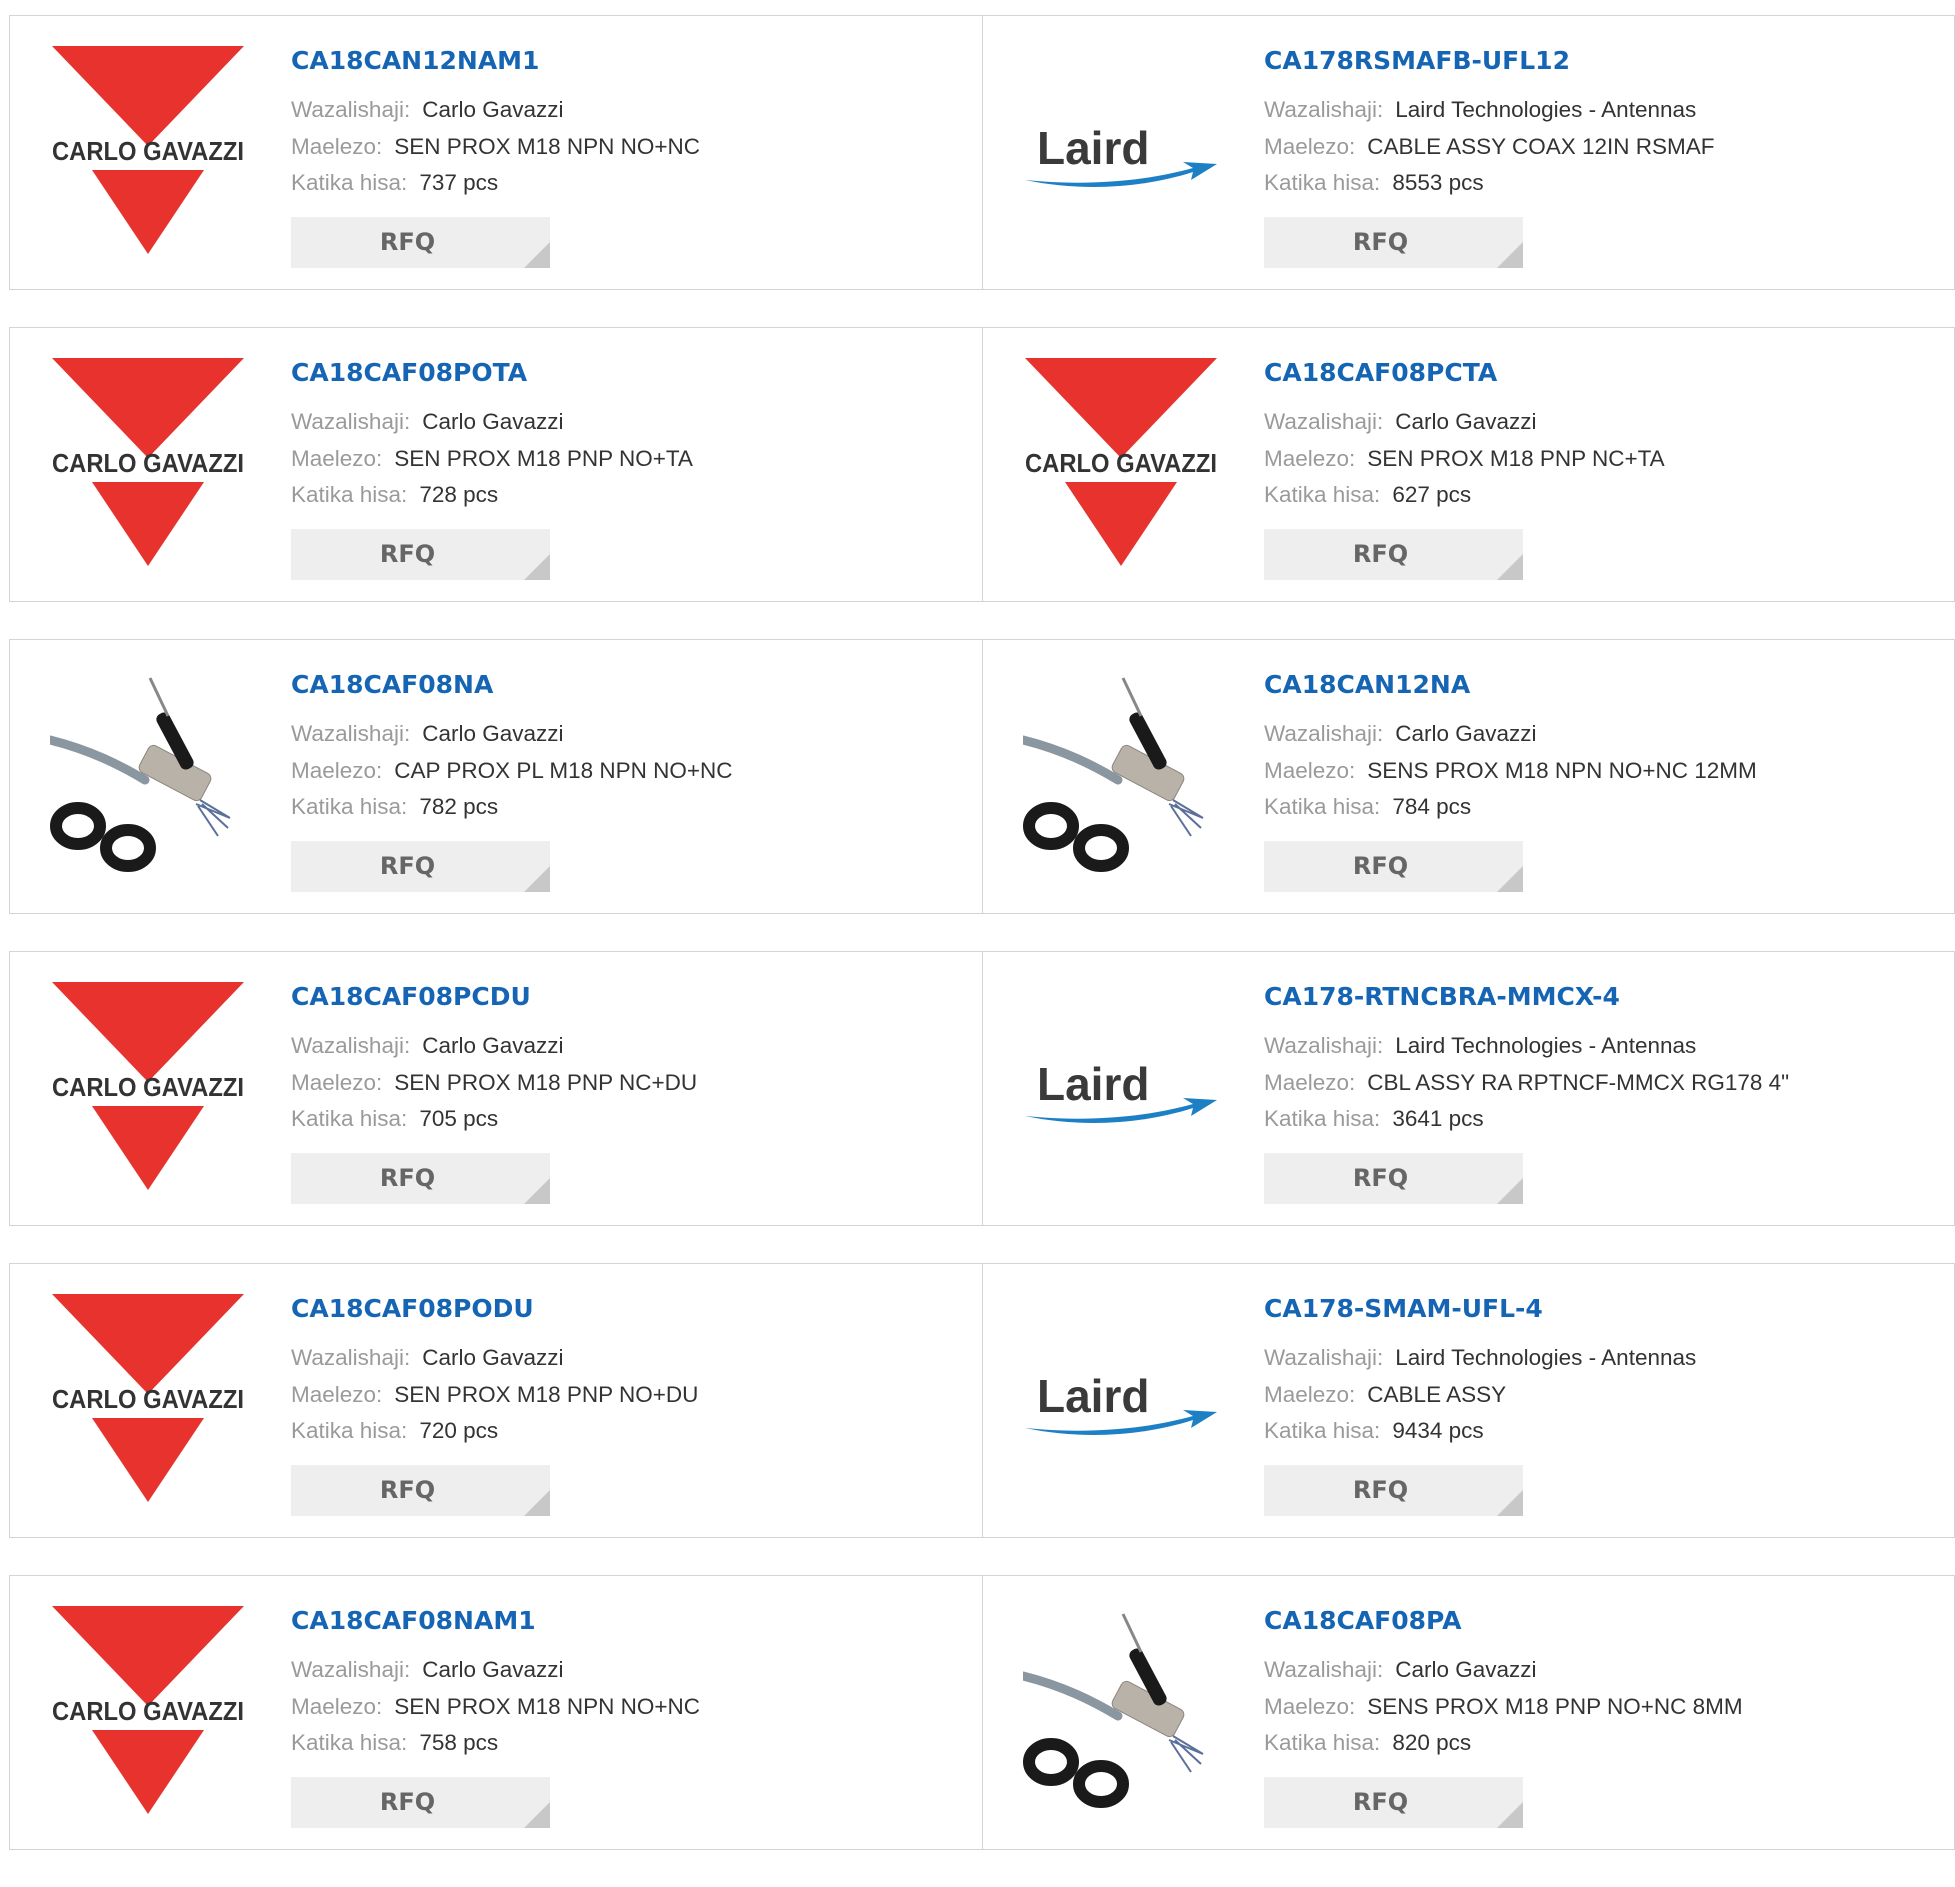 Image resolution: width=1955 pixels, height=1887 pixels. I want to click on description-value: SEN PROX M18 PNP NC+DU, so click(546, 1082).